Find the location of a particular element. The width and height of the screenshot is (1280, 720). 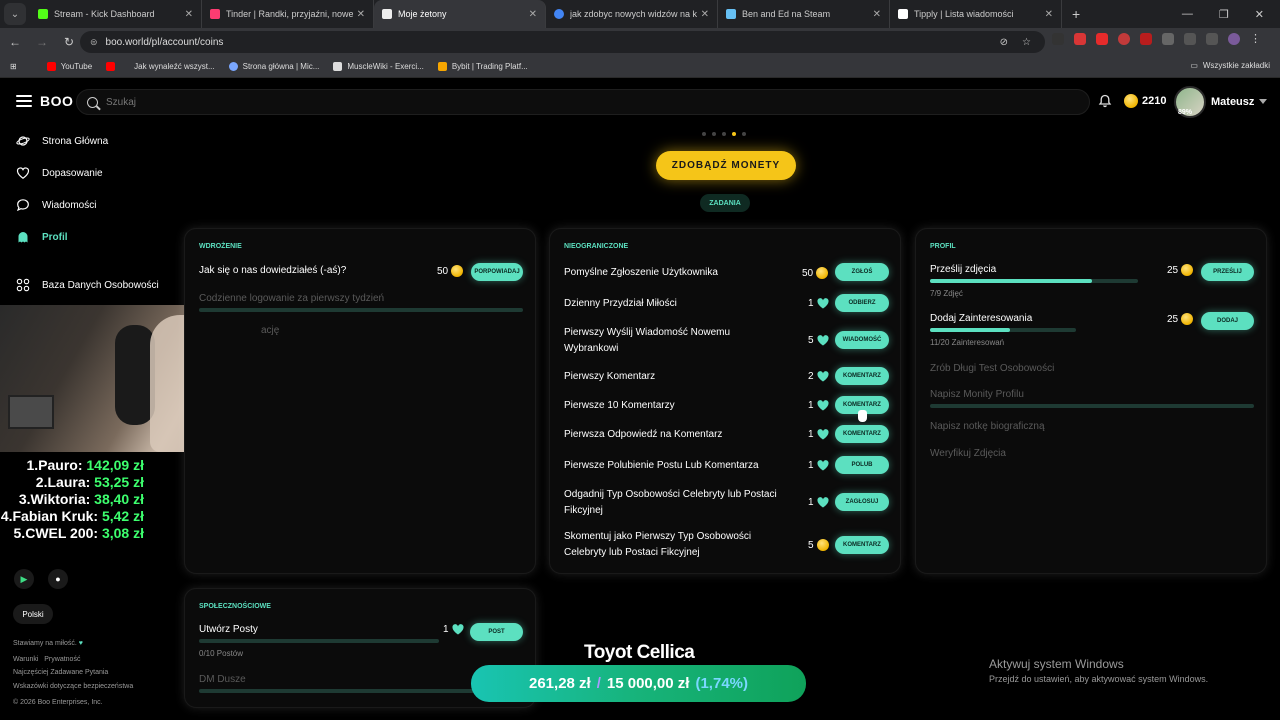

tab-tinder: Tinder | Randki, przyjaźni, nowe ✕ is located at coordinates (288, 14).